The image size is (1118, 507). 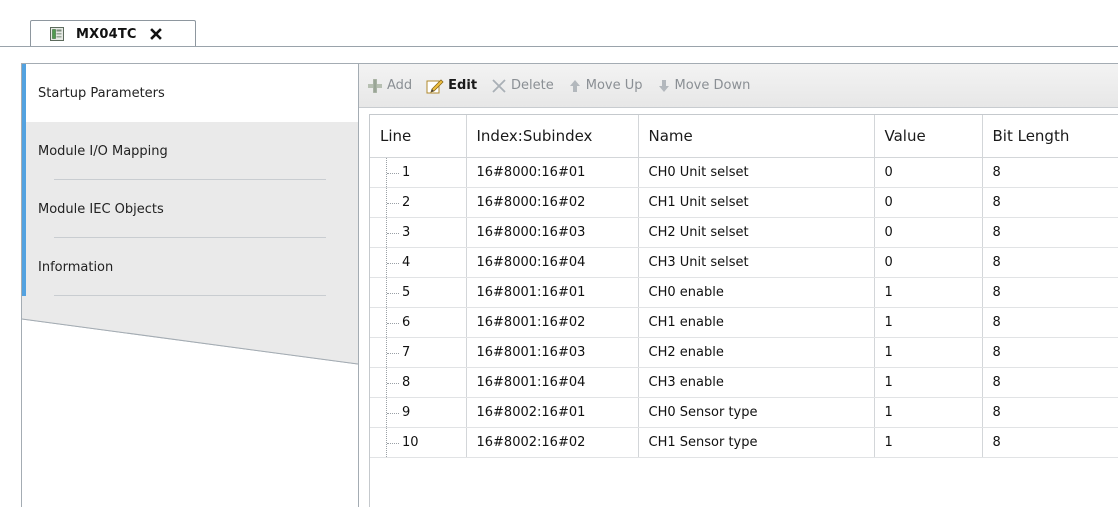 I want to click on cell-index: 16#8000:16#03, so click(x=552, y=232).